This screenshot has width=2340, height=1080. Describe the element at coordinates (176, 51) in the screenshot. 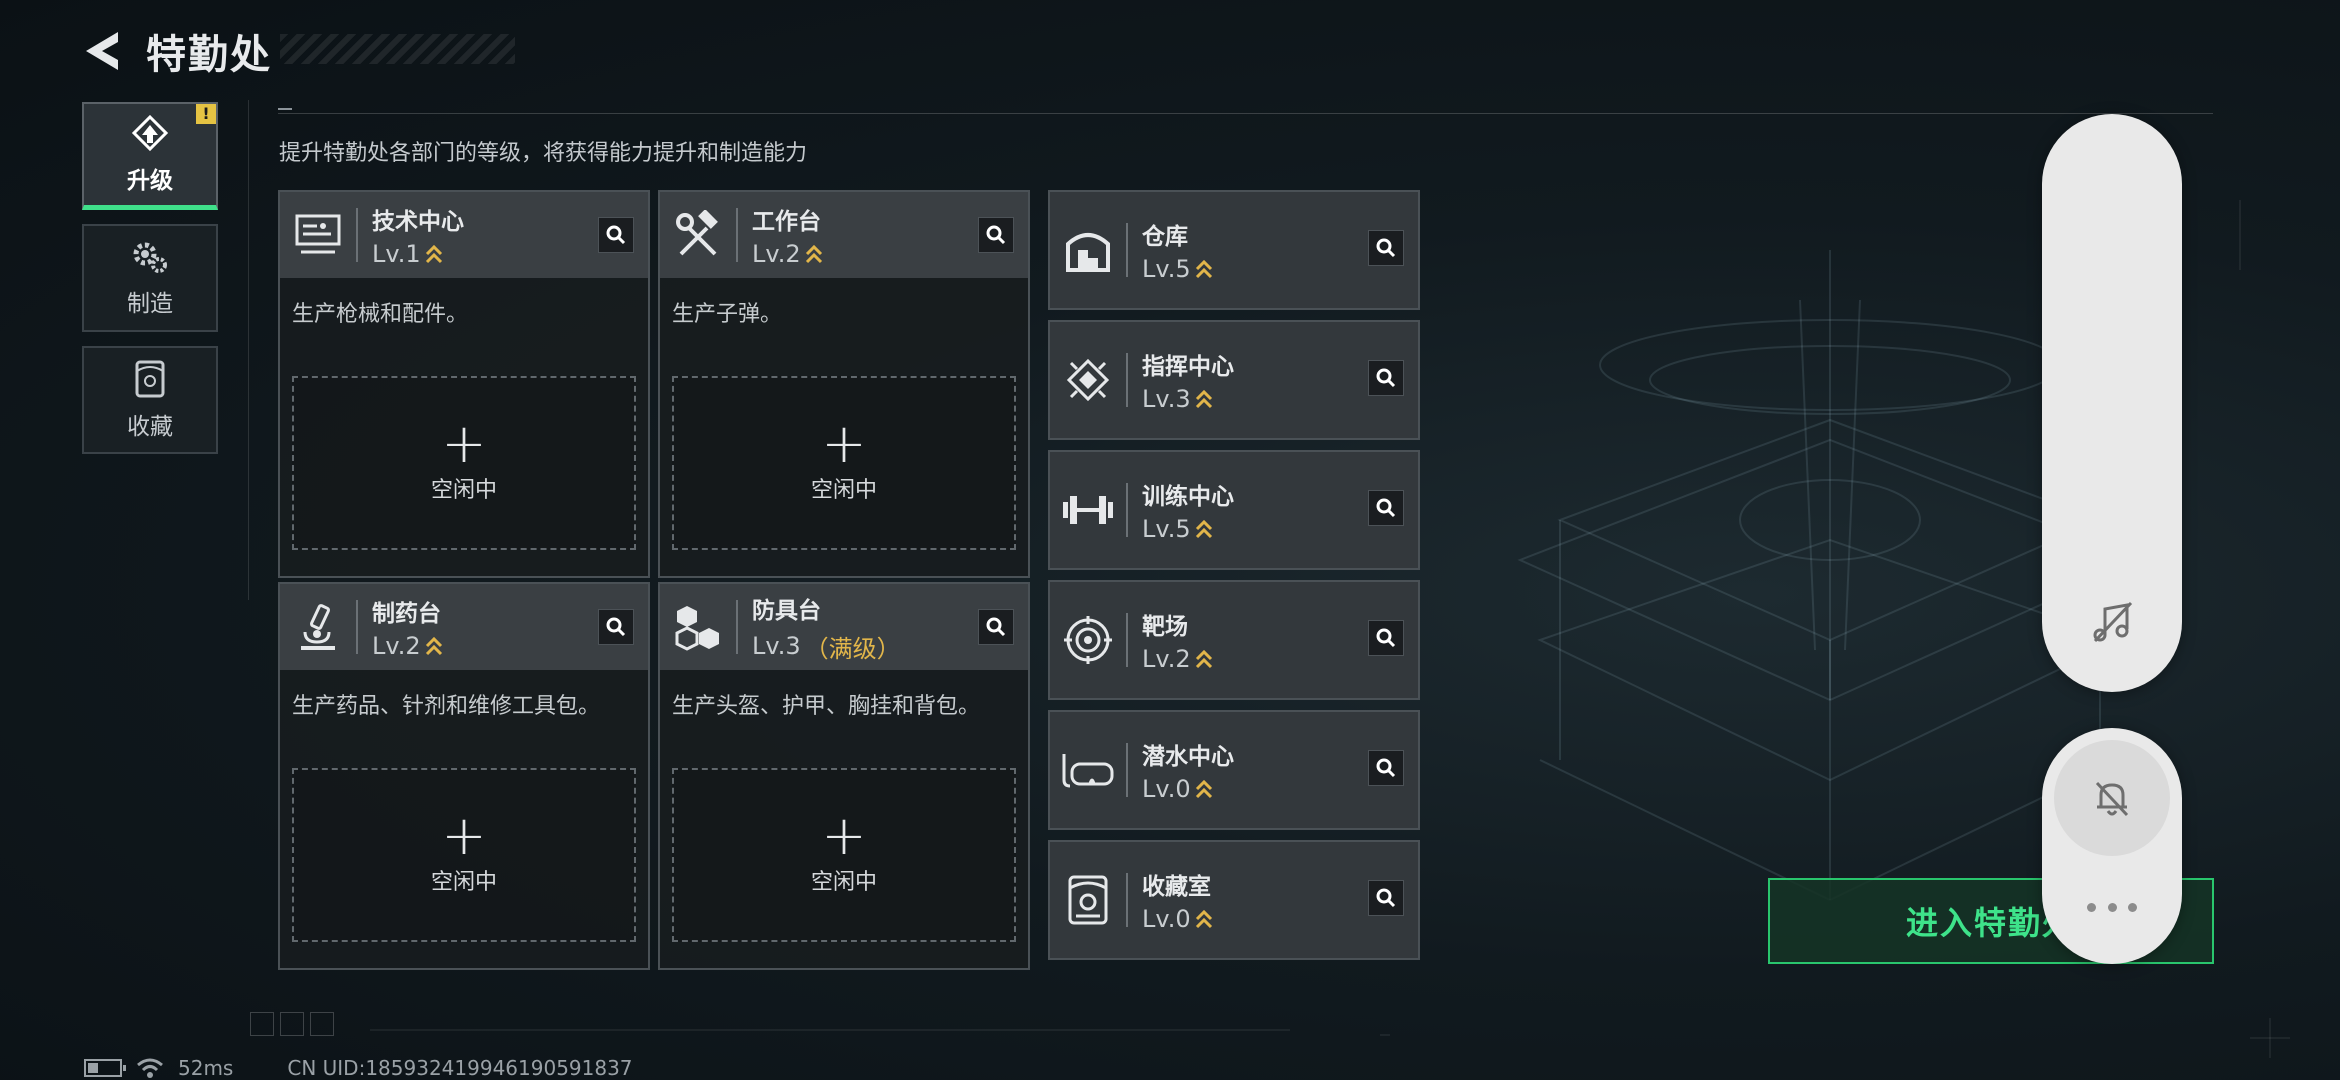

I see `page-header: 特勤处` at that location.